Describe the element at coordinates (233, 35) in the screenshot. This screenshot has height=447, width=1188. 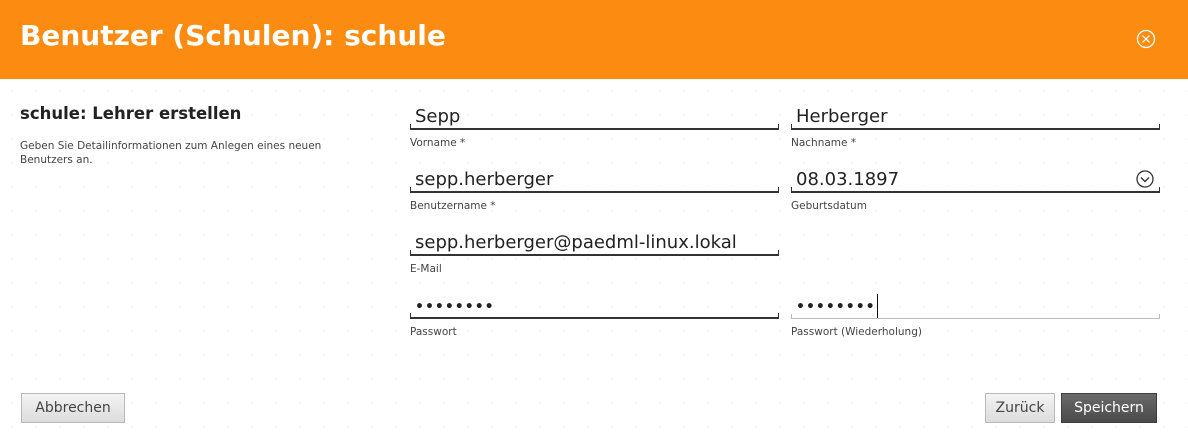
I see `page-title: Benutzer (Schulen): schule` at that location.